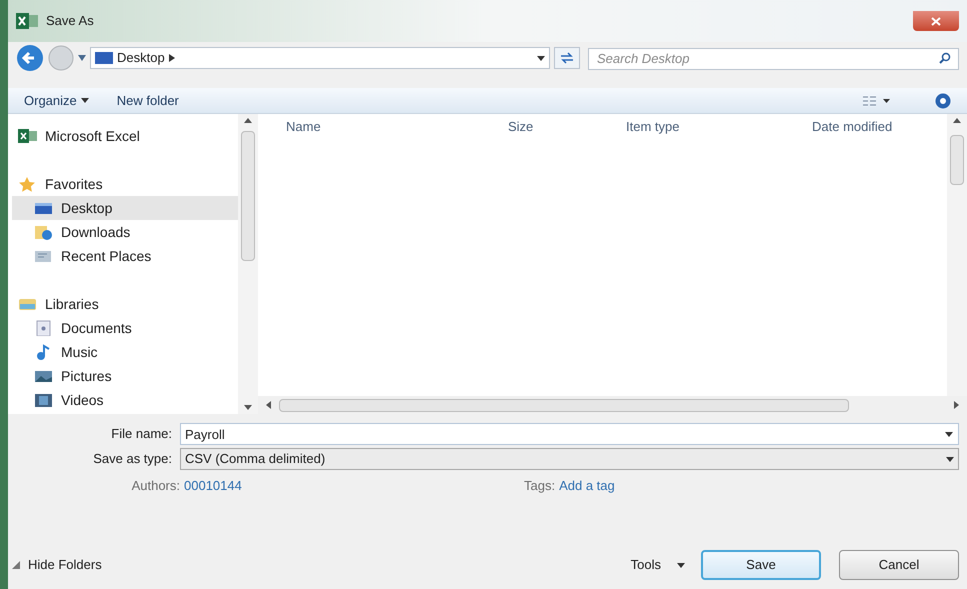 The height and width of the screenshot is (589, 967). Describe the element at coordinates (16, 565) in the screenshot. I see `collapse-icon` at that location.